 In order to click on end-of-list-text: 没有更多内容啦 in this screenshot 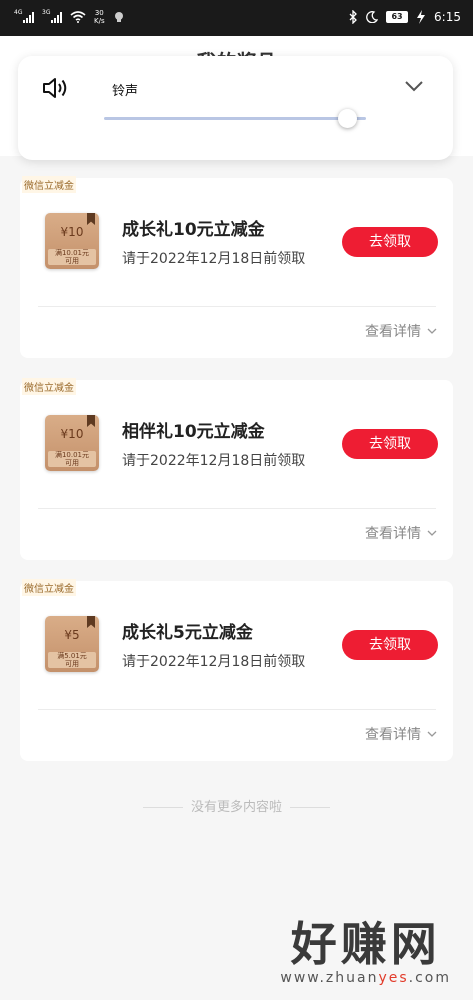, I will do `click(236, 807)`.